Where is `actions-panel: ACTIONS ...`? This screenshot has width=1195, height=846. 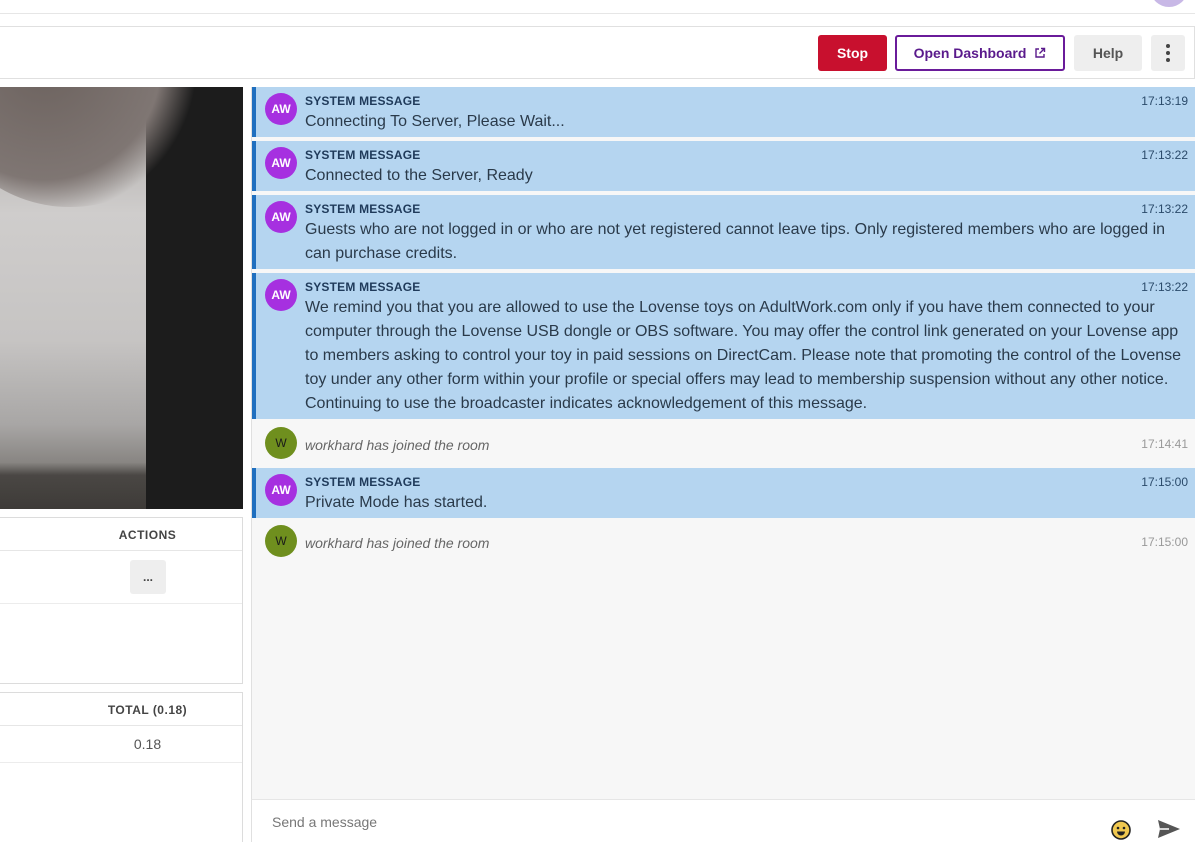
actions-panel: ACTIONS ... is located at coordinates (121, 600).